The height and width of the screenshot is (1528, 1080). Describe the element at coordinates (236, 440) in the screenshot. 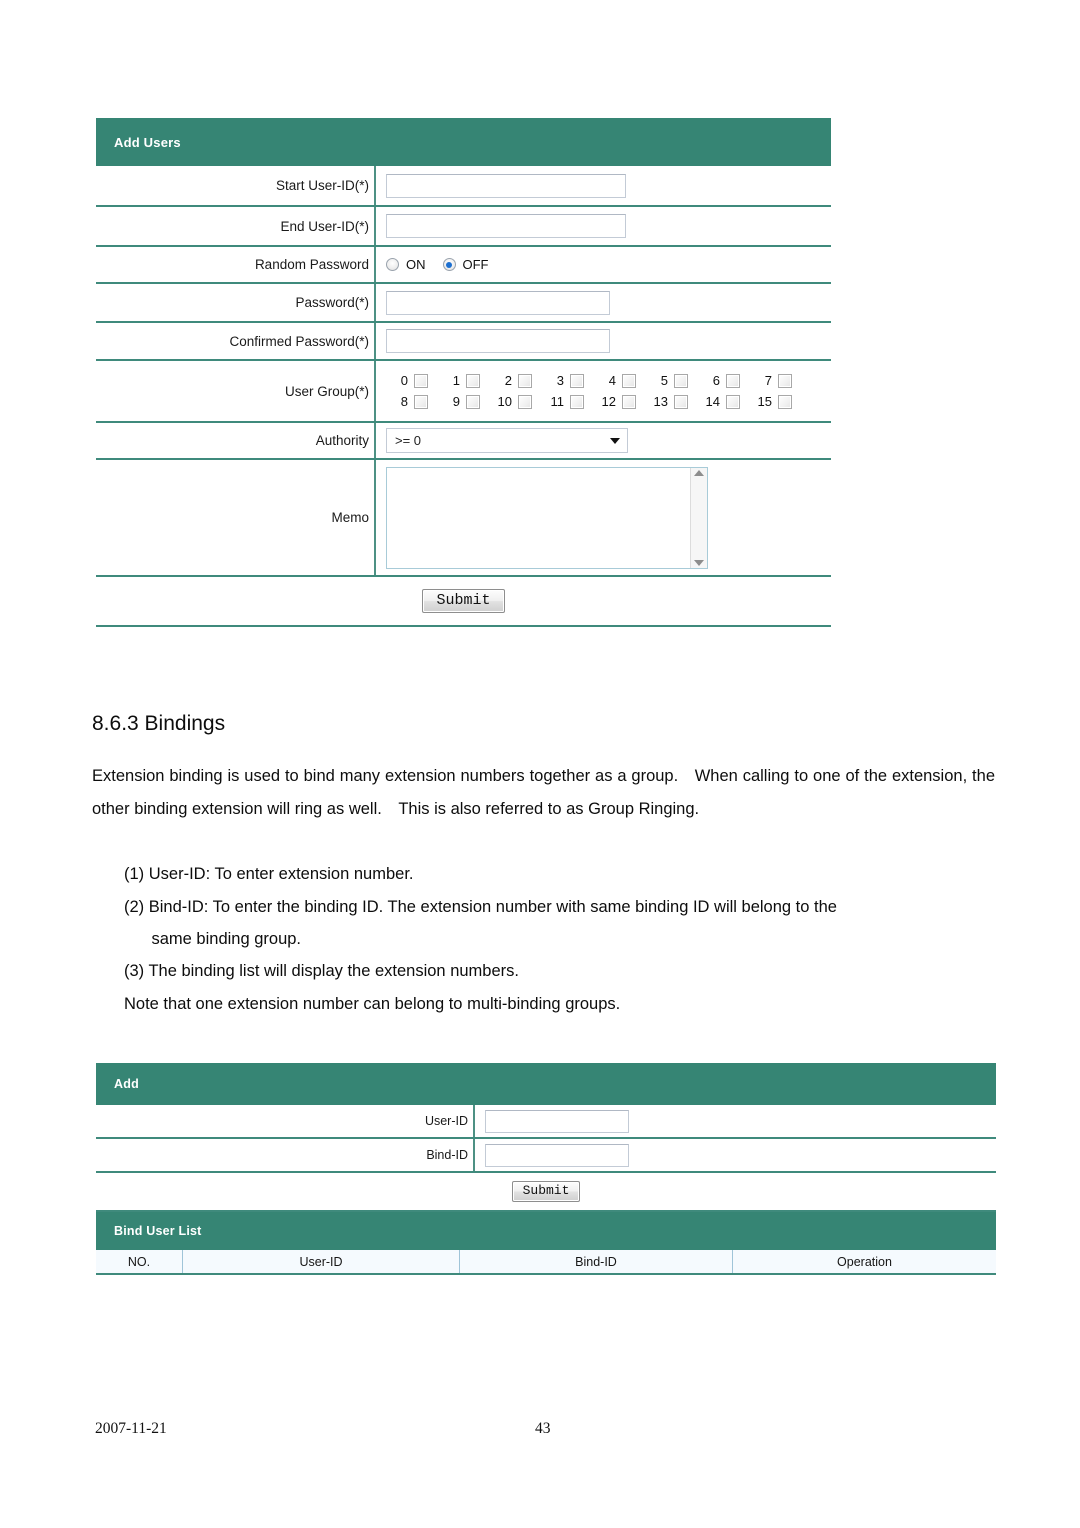

I see `authority-label: Authority` at that location.